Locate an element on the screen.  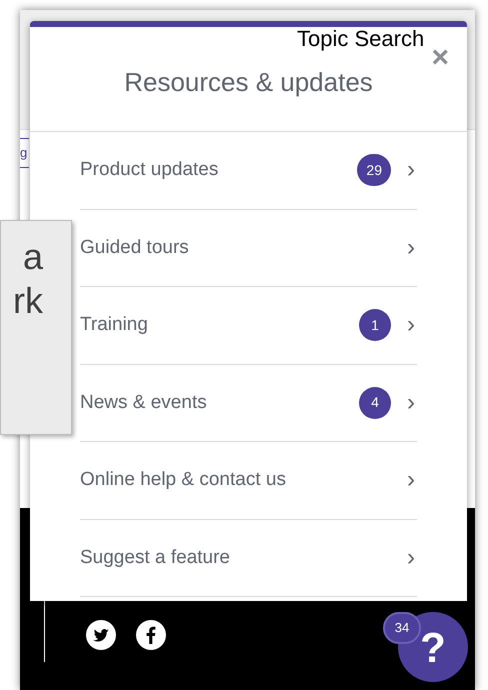
item-label: Product updates is located at coordinates (150, 170).